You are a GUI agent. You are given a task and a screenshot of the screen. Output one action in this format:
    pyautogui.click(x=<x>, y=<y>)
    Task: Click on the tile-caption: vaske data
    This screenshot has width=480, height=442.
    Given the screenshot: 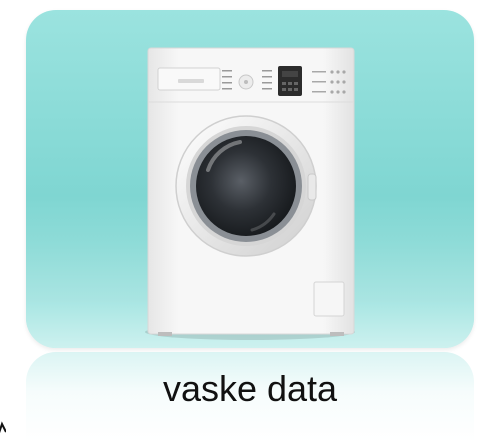 What is the action you would take?
    pyautogui.click(x=250, y=388)
    